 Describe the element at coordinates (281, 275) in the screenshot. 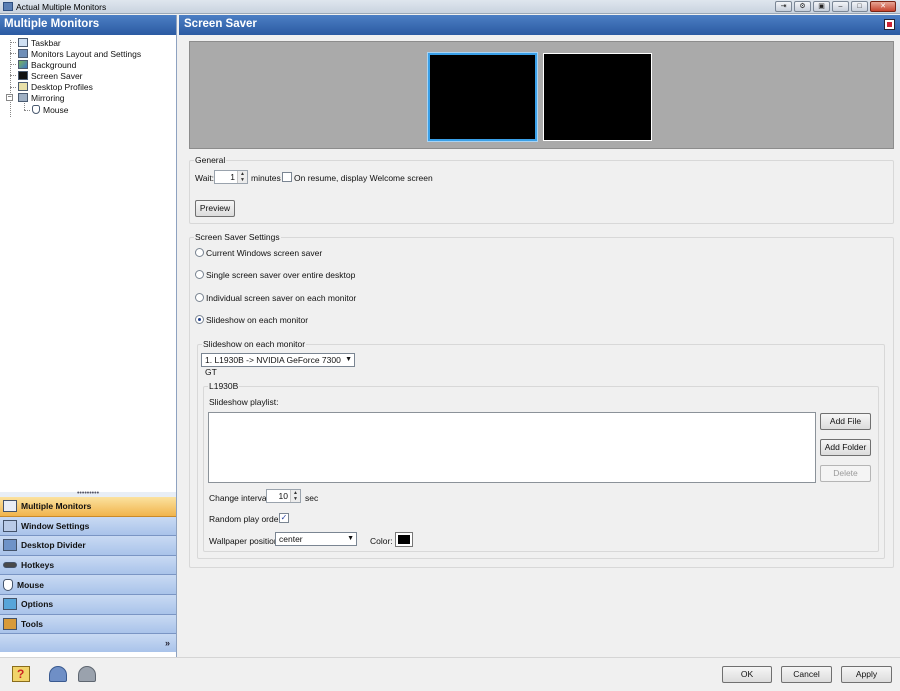

I see `option-label: Single screen saver over entire desktop` at that location.